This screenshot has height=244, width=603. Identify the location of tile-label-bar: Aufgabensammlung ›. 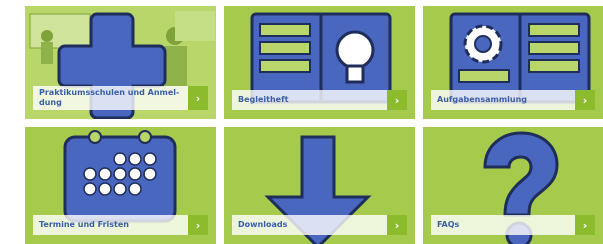
(513, 100).